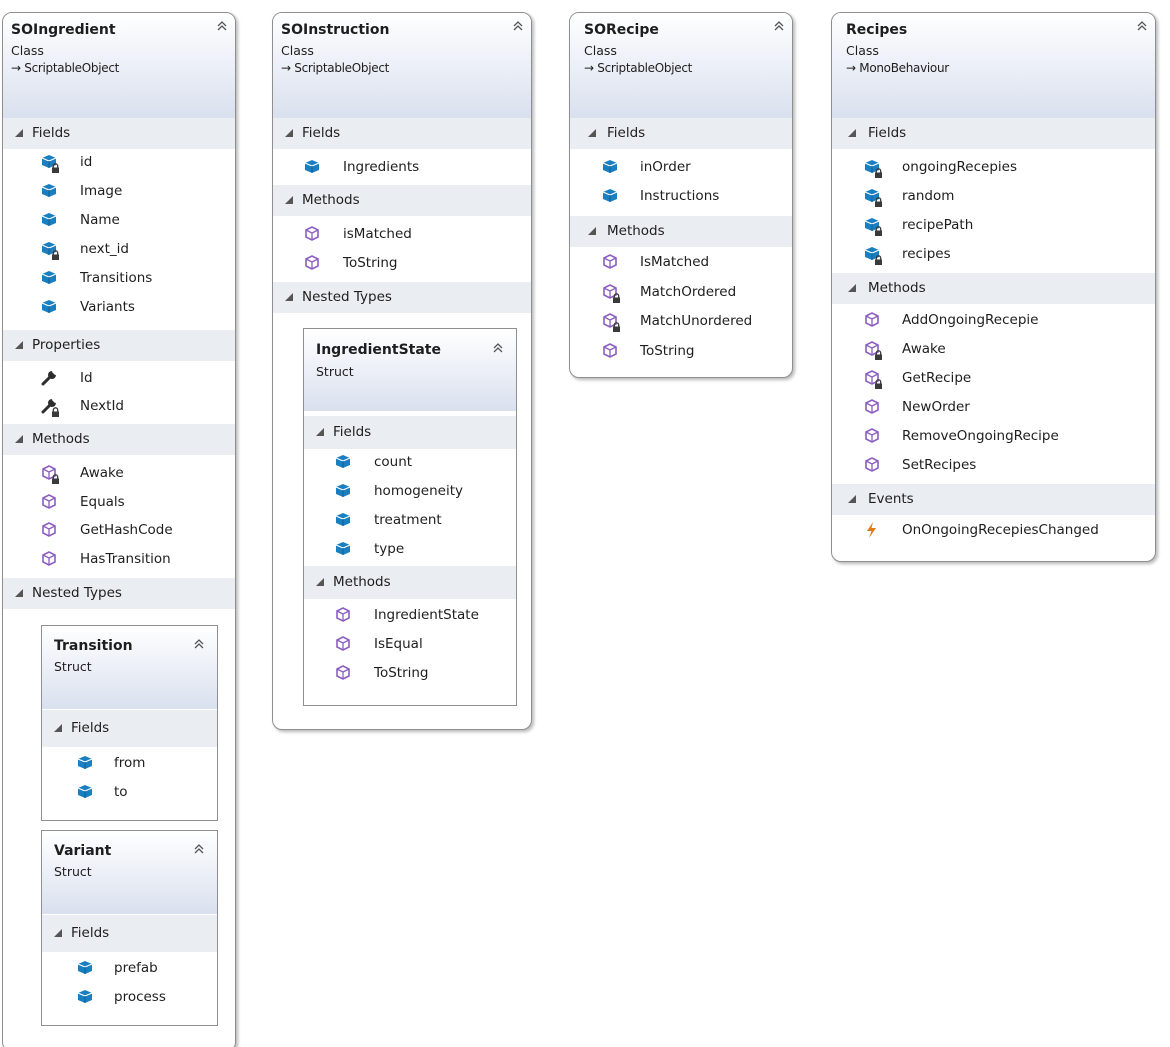 The width and height of the screenshot is (1170, 1047). I want to click on member-row: MatchOrdered, so click(681, 293).